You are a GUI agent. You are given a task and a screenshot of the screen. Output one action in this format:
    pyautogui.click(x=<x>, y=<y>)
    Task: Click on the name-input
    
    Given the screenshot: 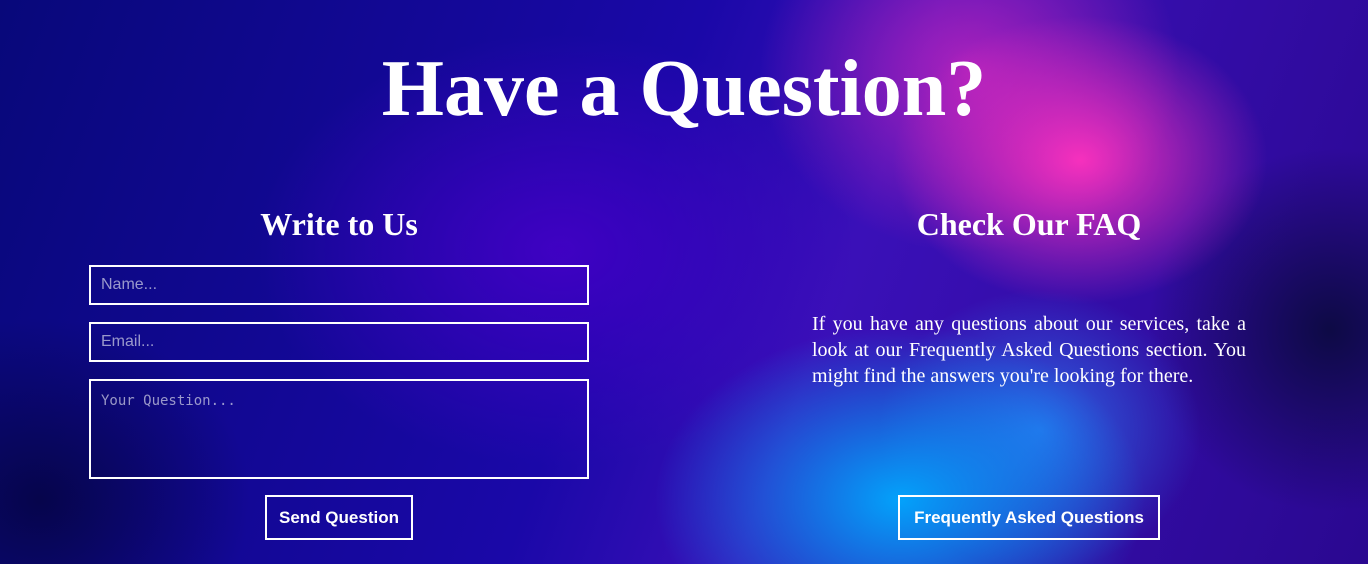 What is the action you would take?
    pyautogui.click(x=339, y=285)
    